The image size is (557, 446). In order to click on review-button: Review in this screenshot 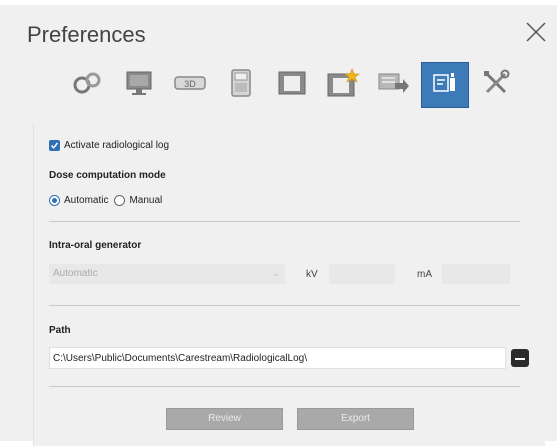, I will do `click(224, 419)`.